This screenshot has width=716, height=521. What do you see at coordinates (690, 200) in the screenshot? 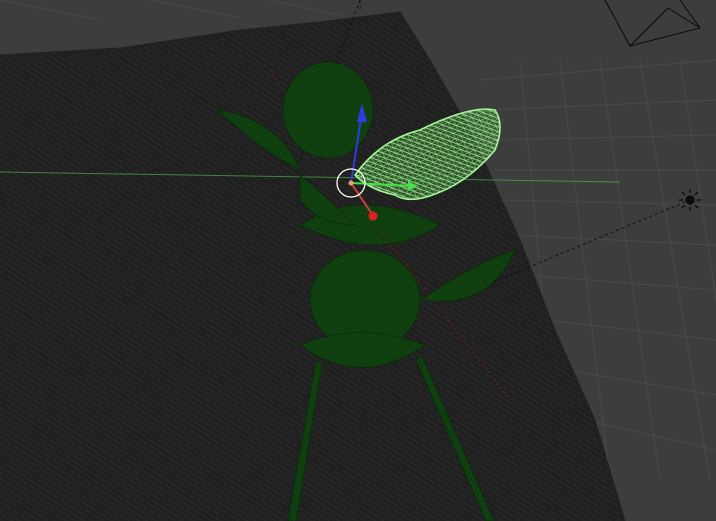
I see `sun-light-icon` at bounding box center [690, 200].